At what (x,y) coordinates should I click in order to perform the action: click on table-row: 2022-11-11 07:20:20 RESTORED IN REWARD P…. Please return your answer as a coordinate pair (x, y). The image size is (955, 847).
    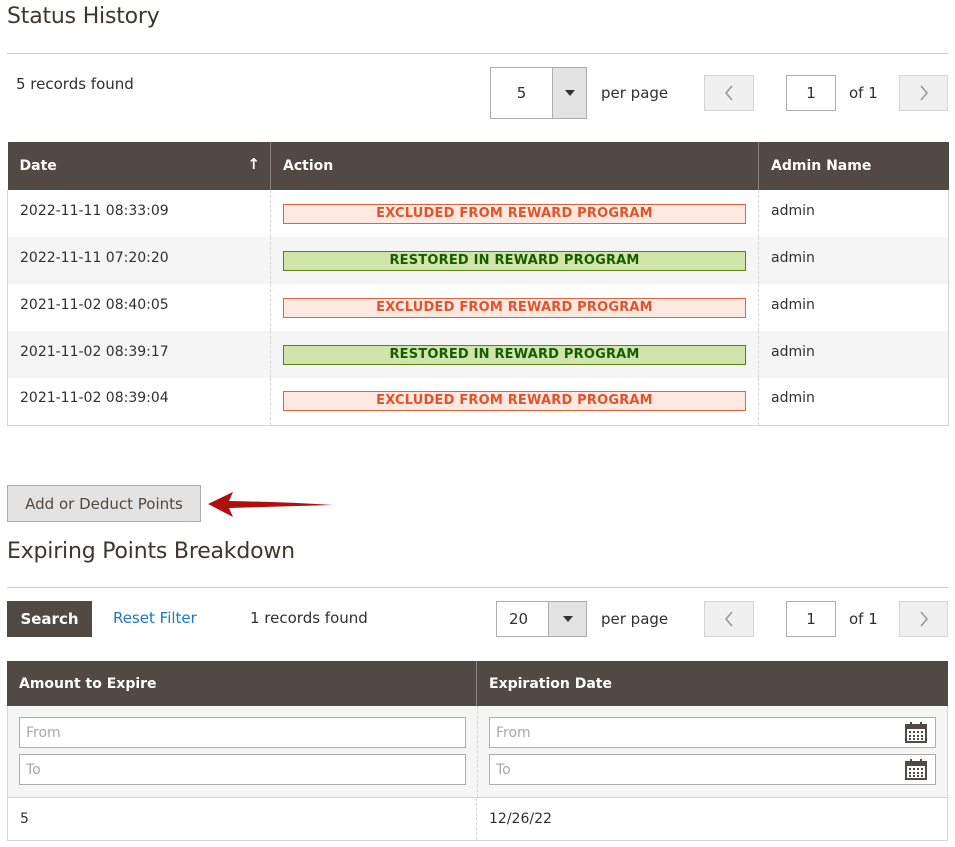
    Looking at the image, I should click on (478, 260).